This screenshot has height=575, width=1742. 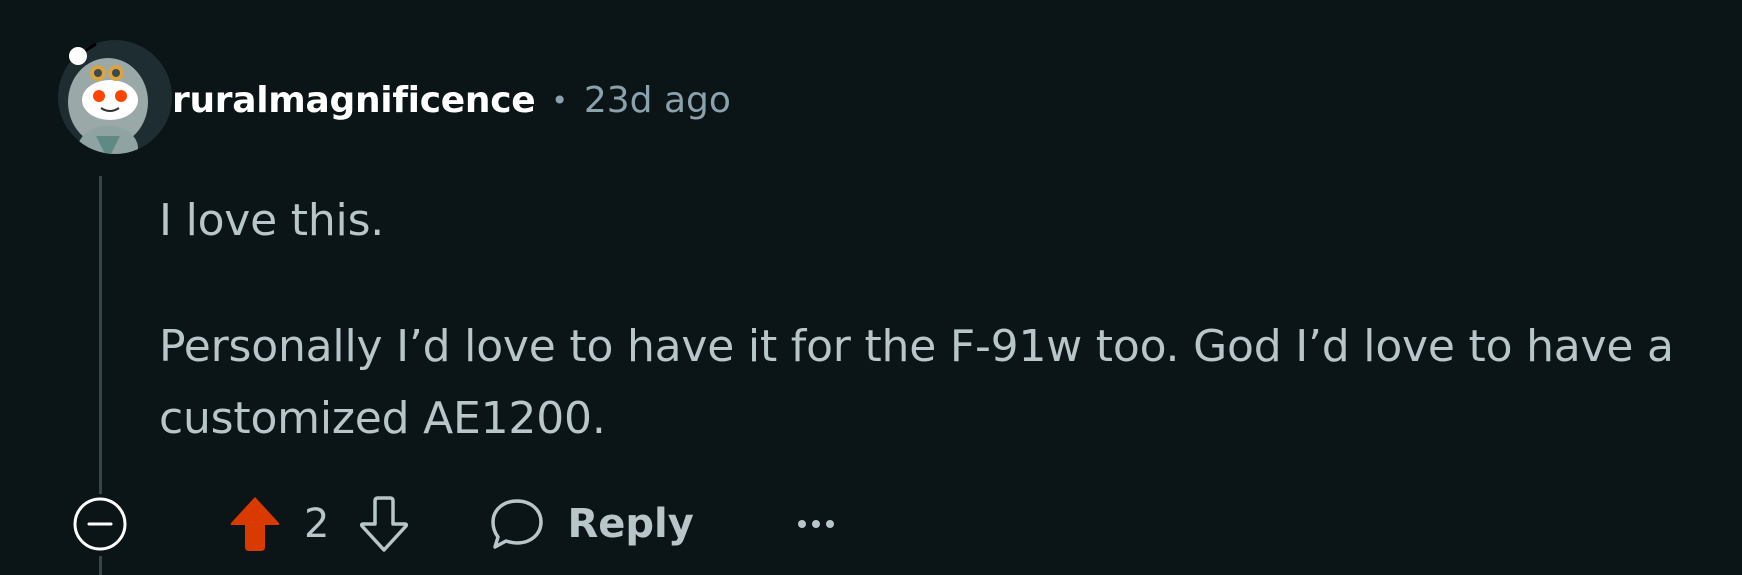 I want to click on more-dots-icon, so click(x=815, y=524).